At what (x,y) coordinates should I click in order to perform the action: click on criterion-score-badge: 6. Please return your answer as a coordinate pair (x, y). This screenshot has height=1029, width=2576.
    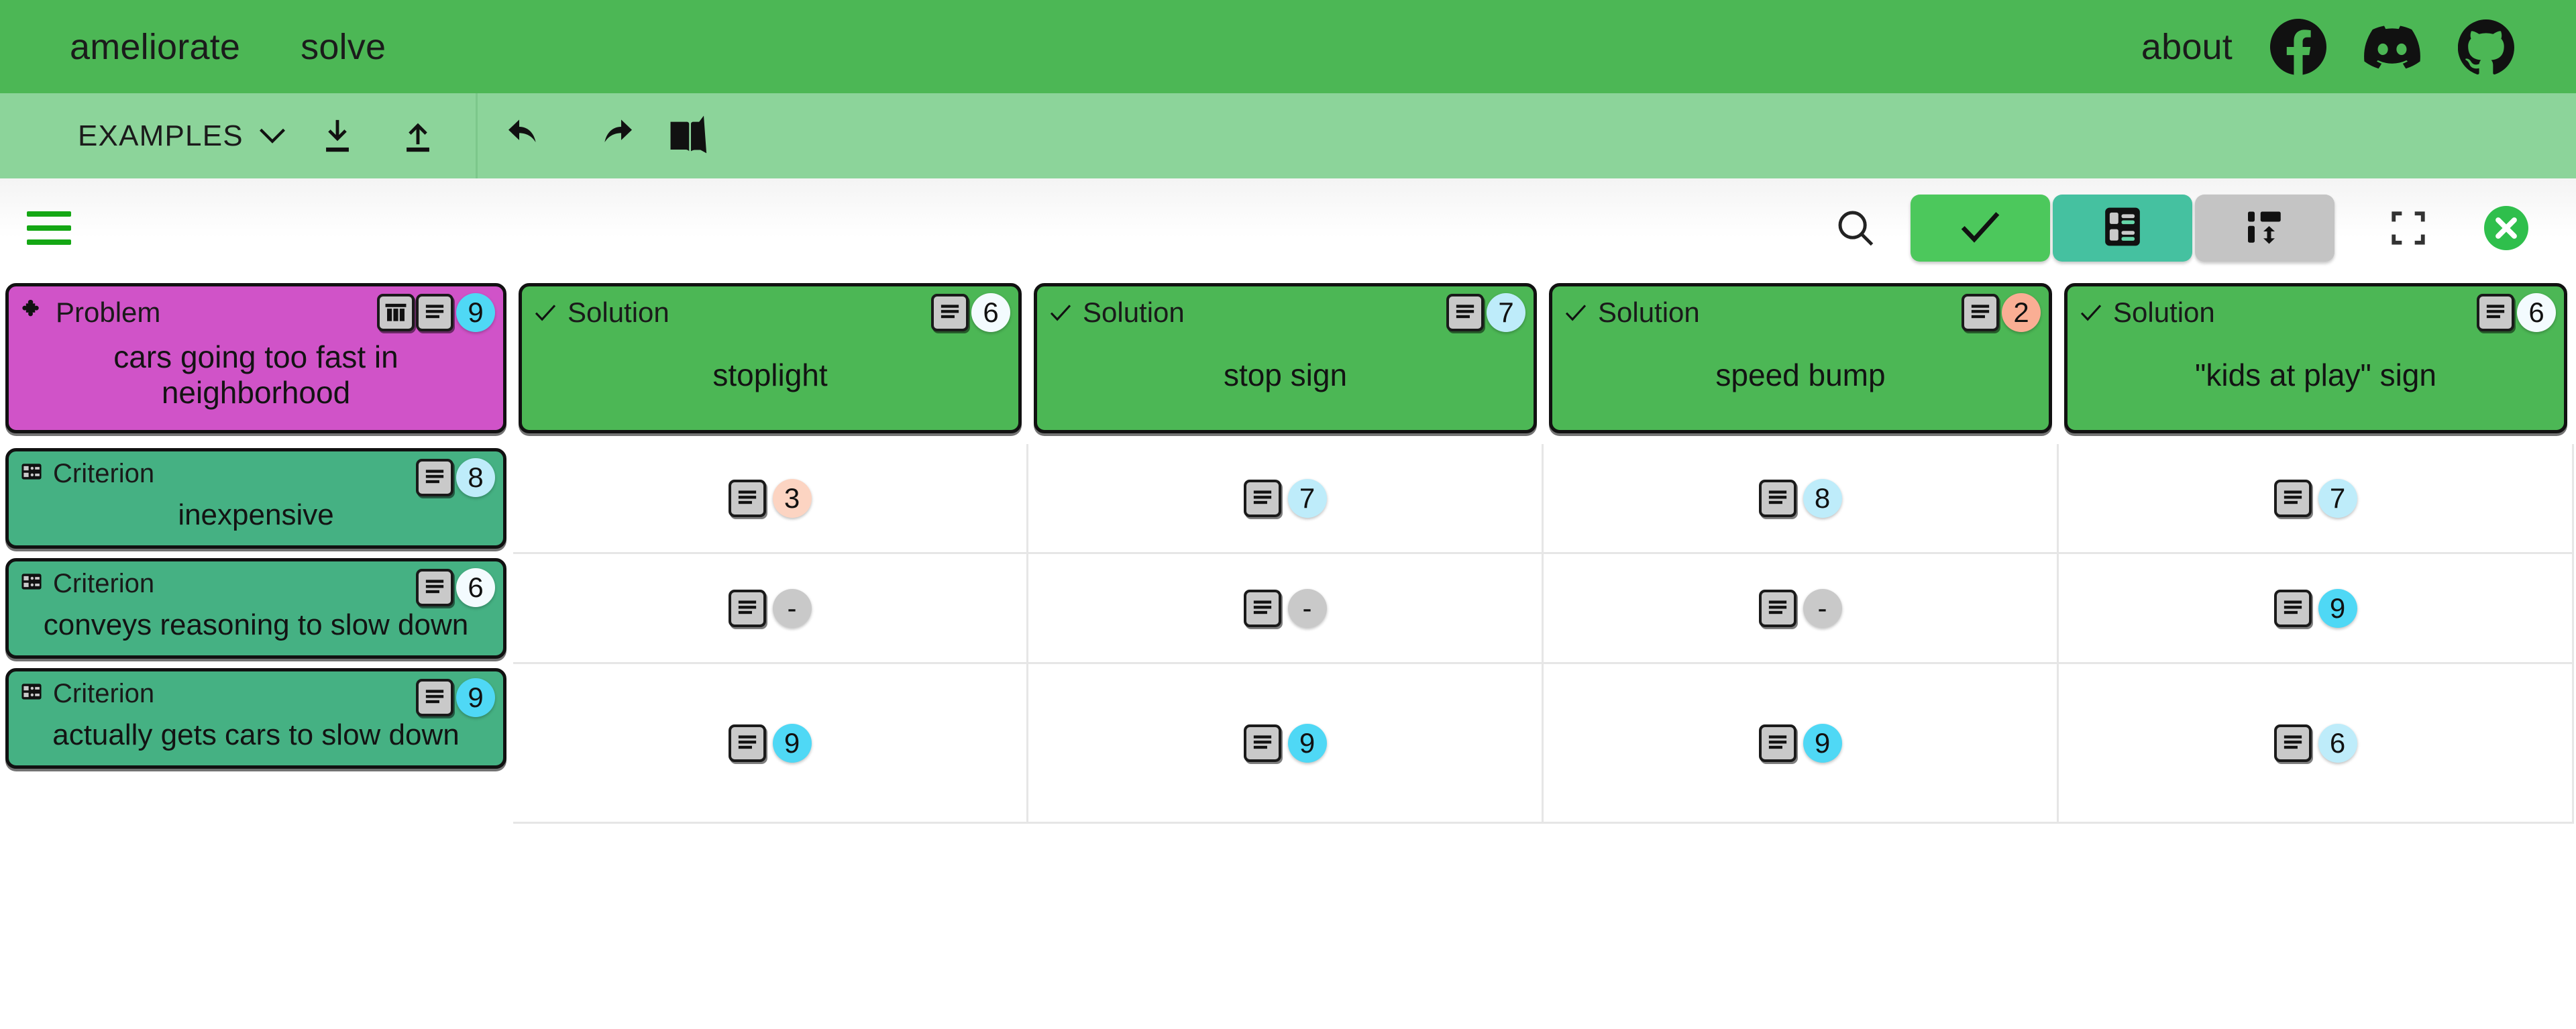
    Looking at the image, I should click on (475, 587).